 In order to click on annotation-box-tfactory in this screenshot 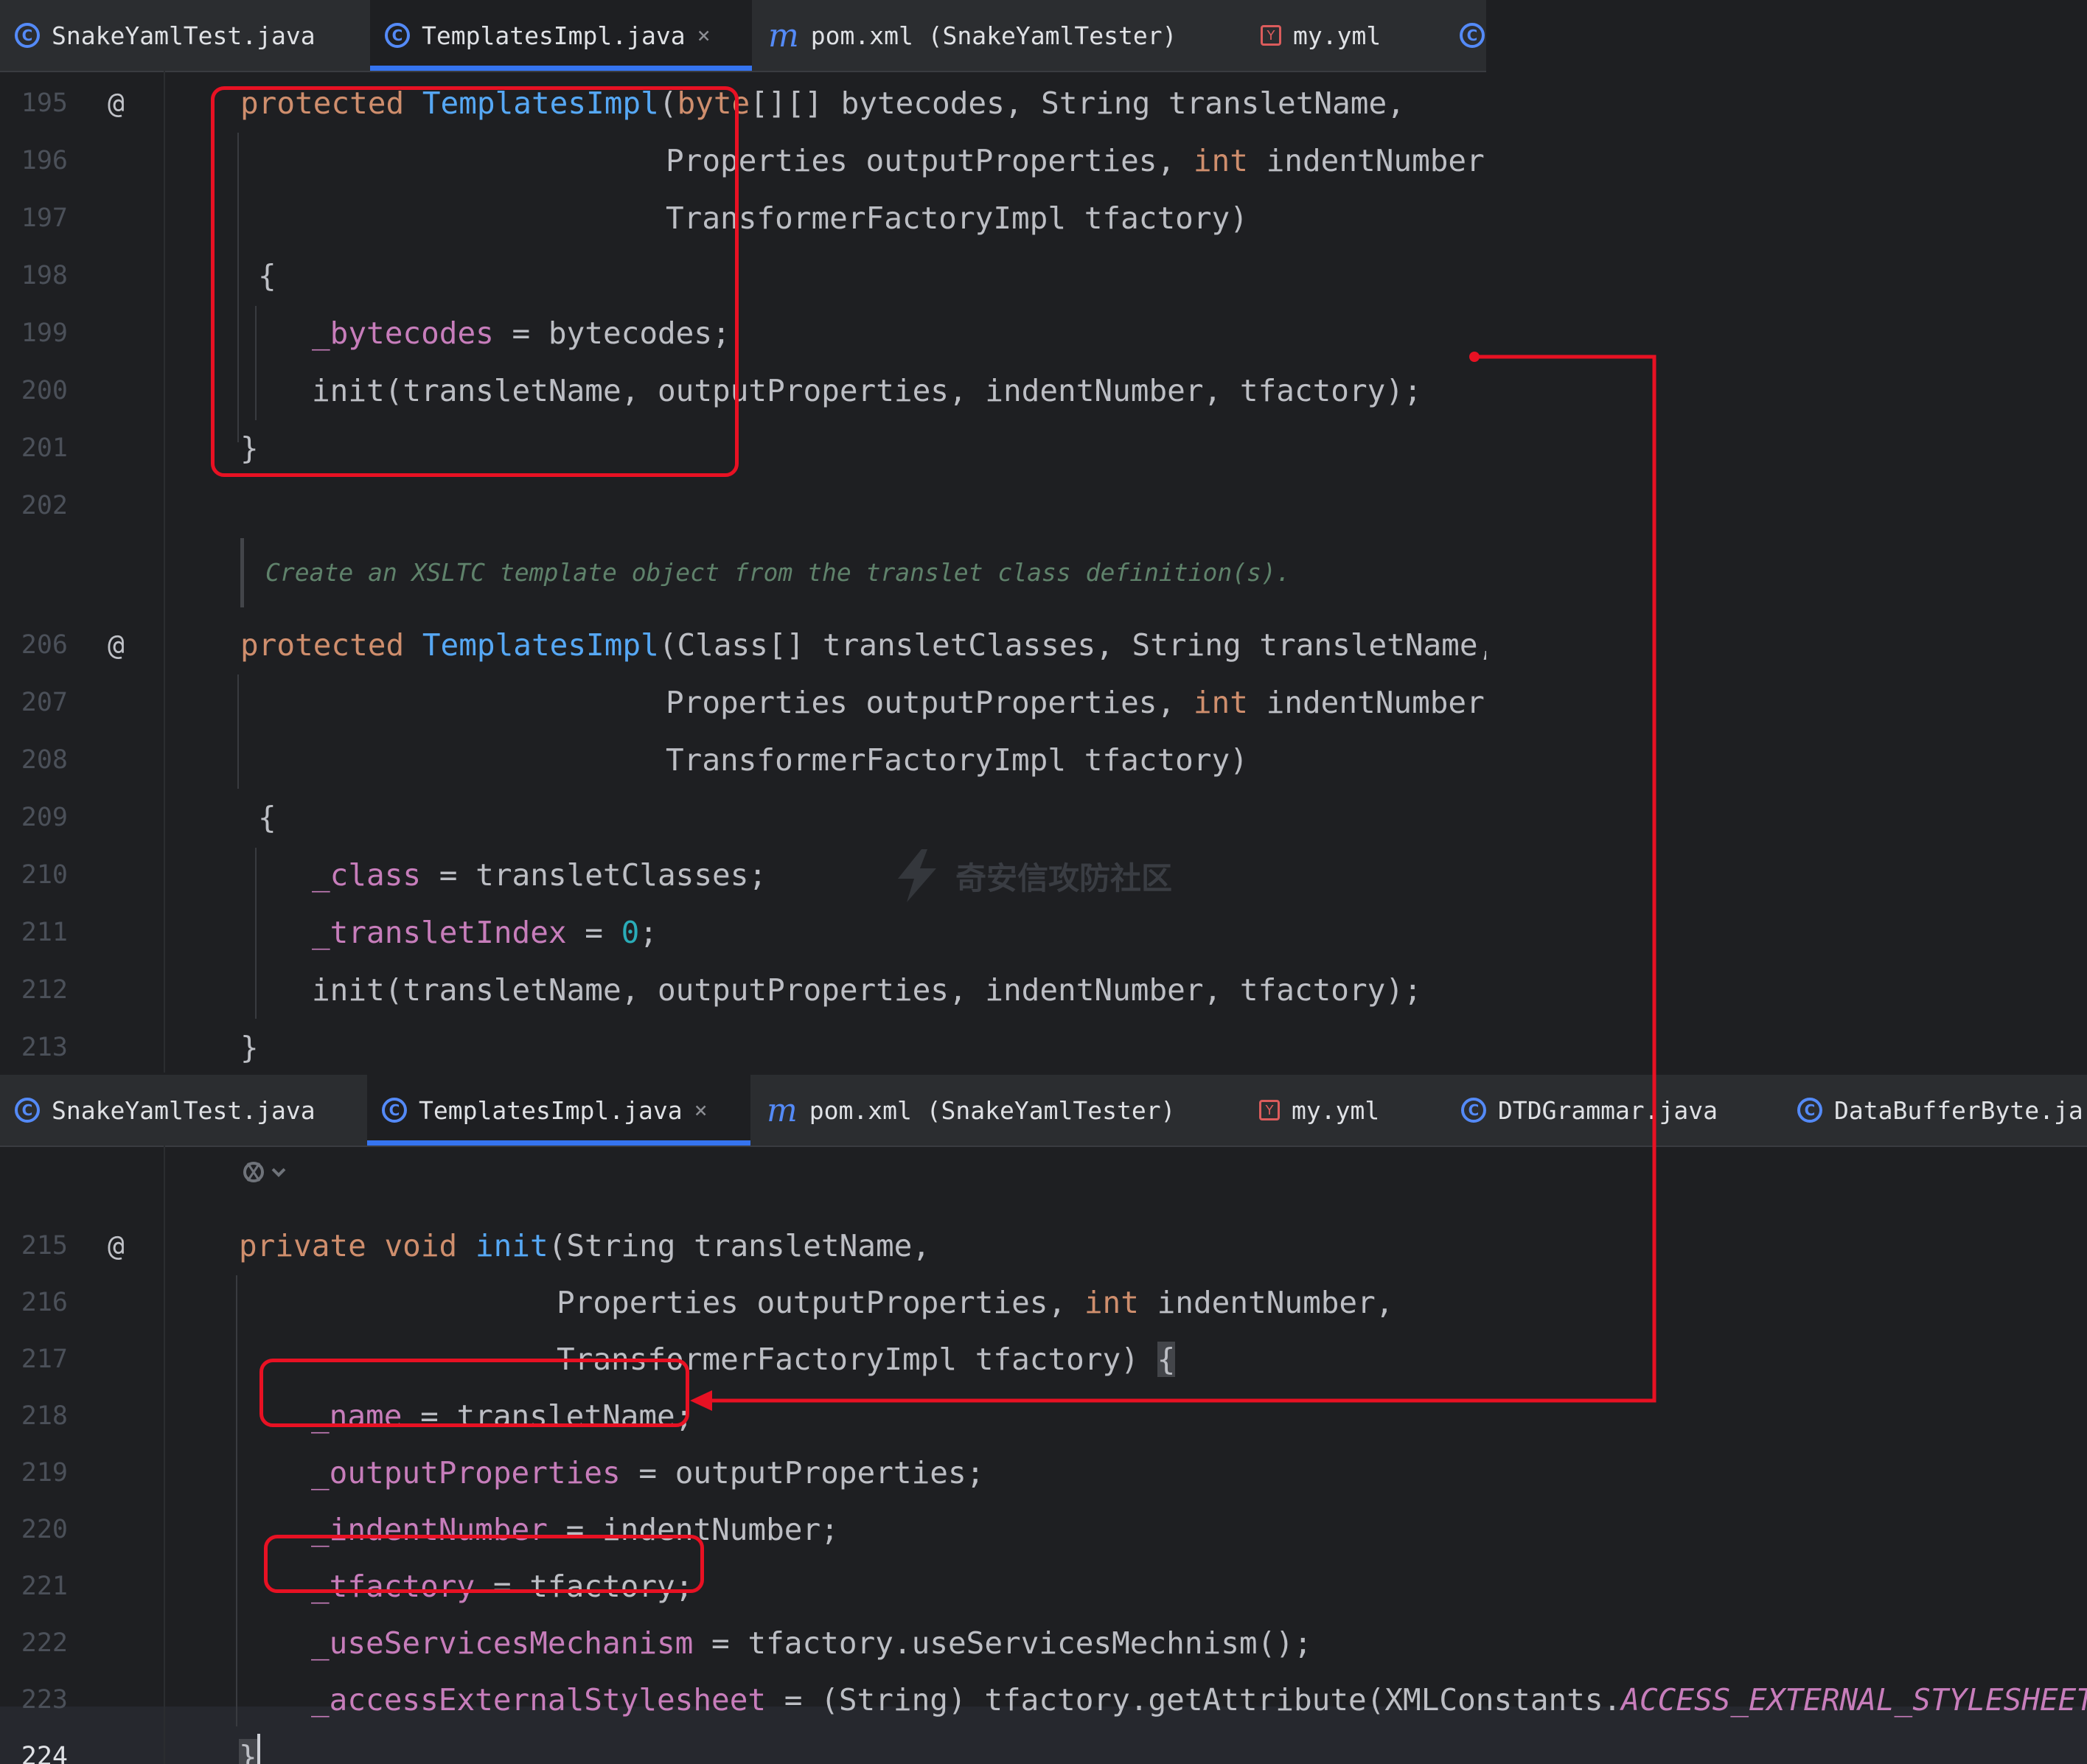, I will do `click(484, 1564)`.